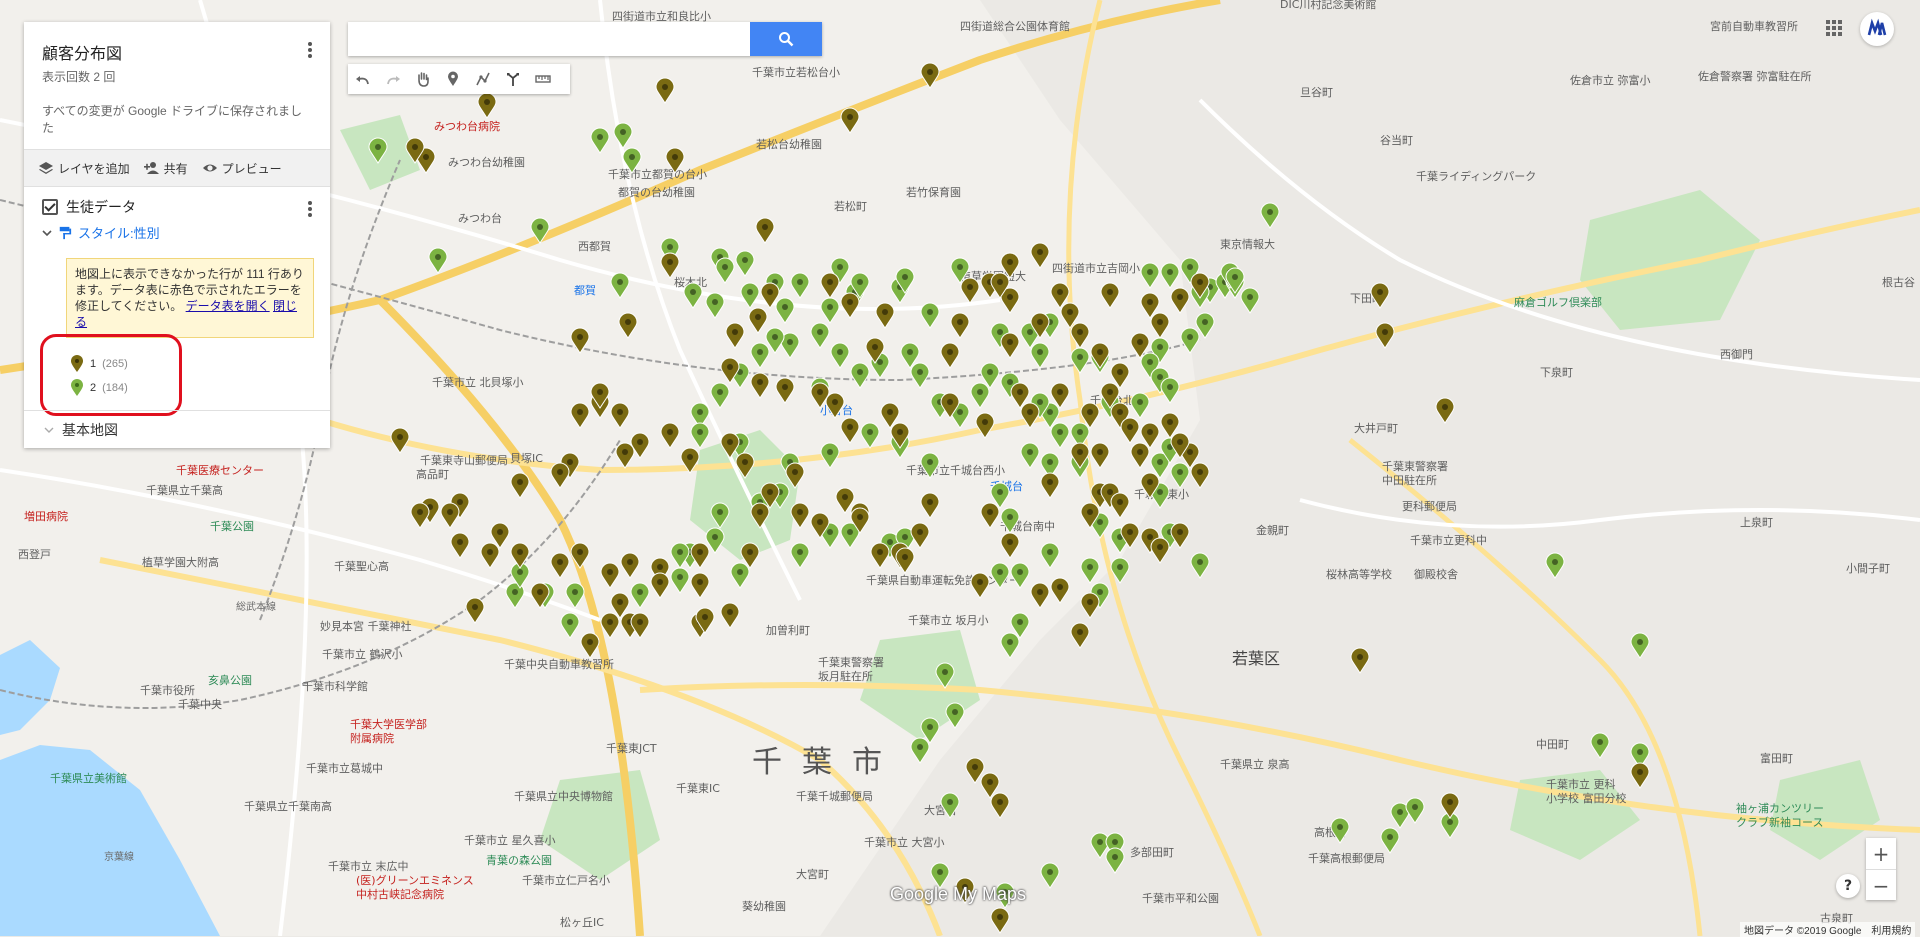 This screenshot has width=1920, height=937. What do you see at coordinates (310, 209) in the screenshot?
I see `layer-options-menu-icon` at bounding box center [310, 209].